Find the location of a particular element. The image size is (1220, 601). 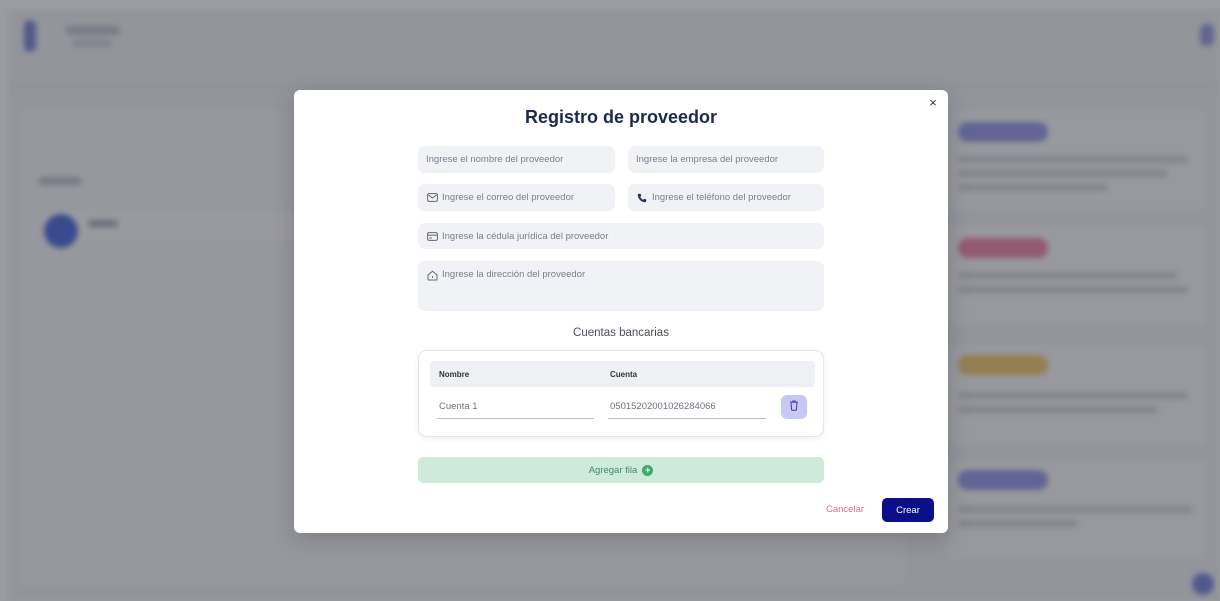

account-name-input: Cuenta 1 is located at coordinates (515, 407).